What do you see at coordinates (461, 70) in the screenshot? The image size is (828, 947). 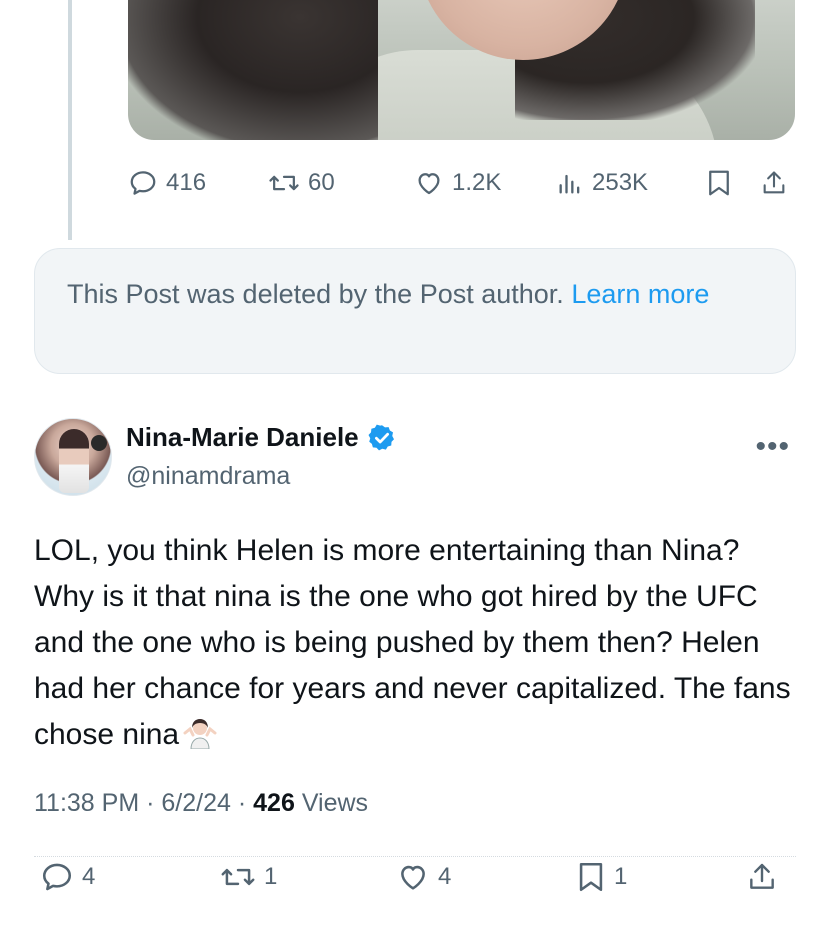 I see `quoted-post-image` at bounding box center [461, 70].